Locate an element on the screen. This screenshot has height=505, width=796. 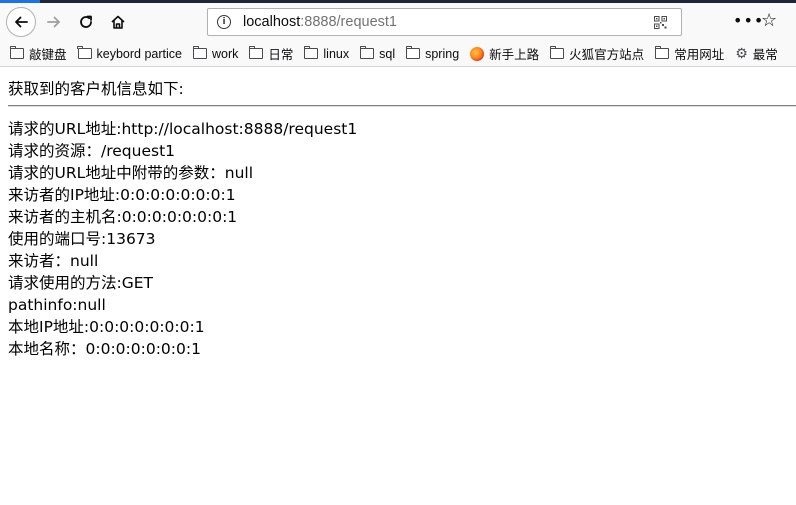
back-arrow-icon is located at coordinates (21, 22).